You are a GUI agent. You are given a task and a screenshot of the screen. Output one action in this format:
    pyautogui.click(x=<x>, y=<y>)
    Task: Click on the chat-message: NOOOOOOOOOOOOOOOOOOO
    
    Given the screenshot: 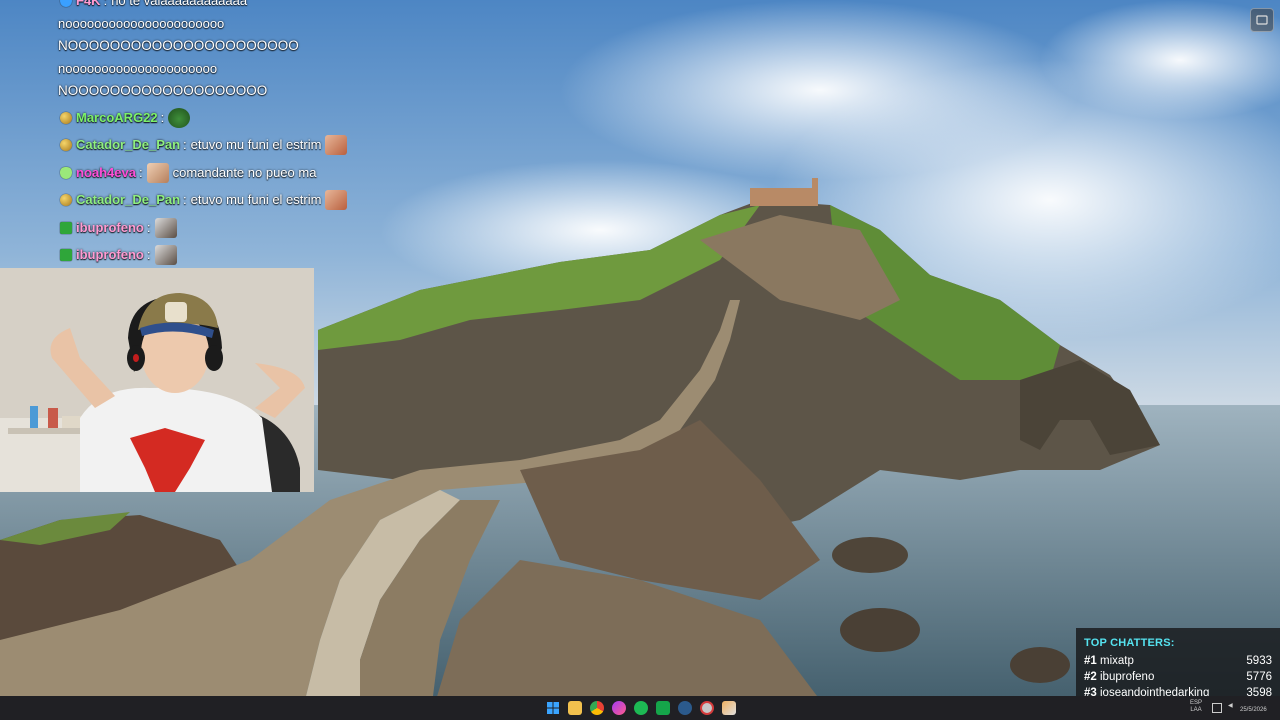 What is the action you would take?
    pyautogui.click(x=223, y=91)
    